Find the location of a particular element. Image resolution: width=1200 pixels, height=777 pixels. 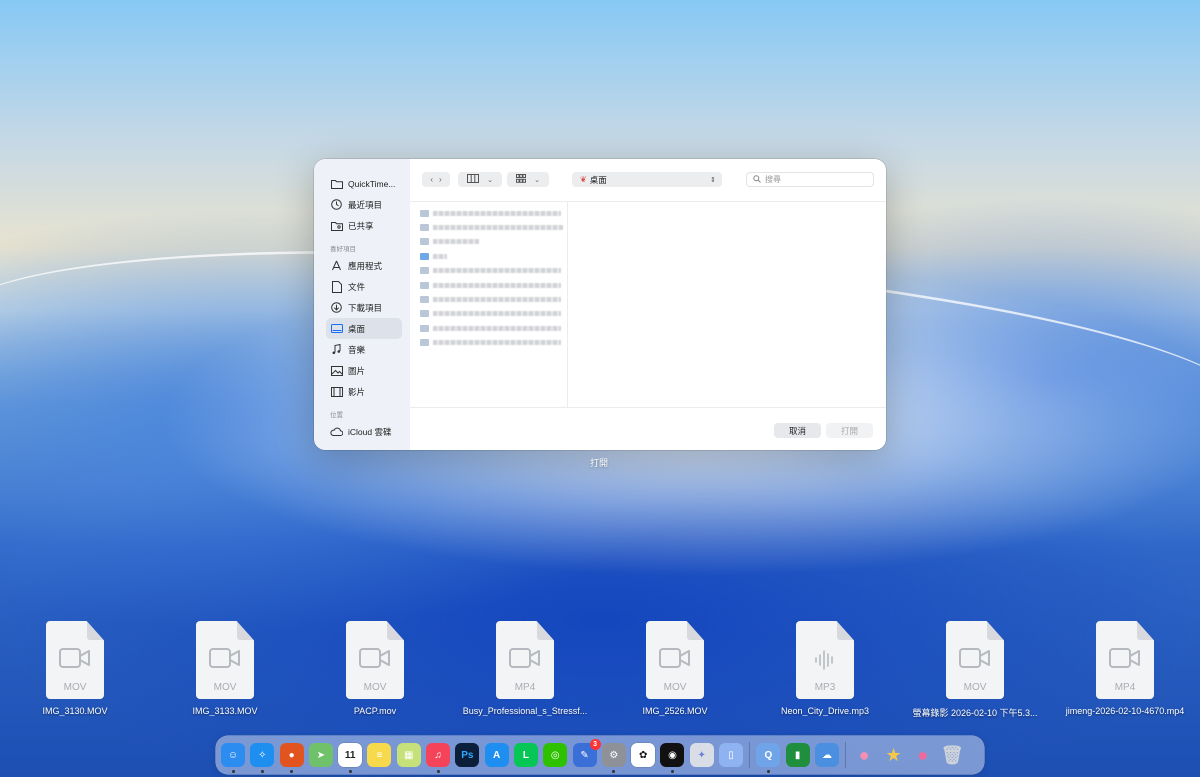

simulator-icon: ▯ is located at coordinates (731, 755).